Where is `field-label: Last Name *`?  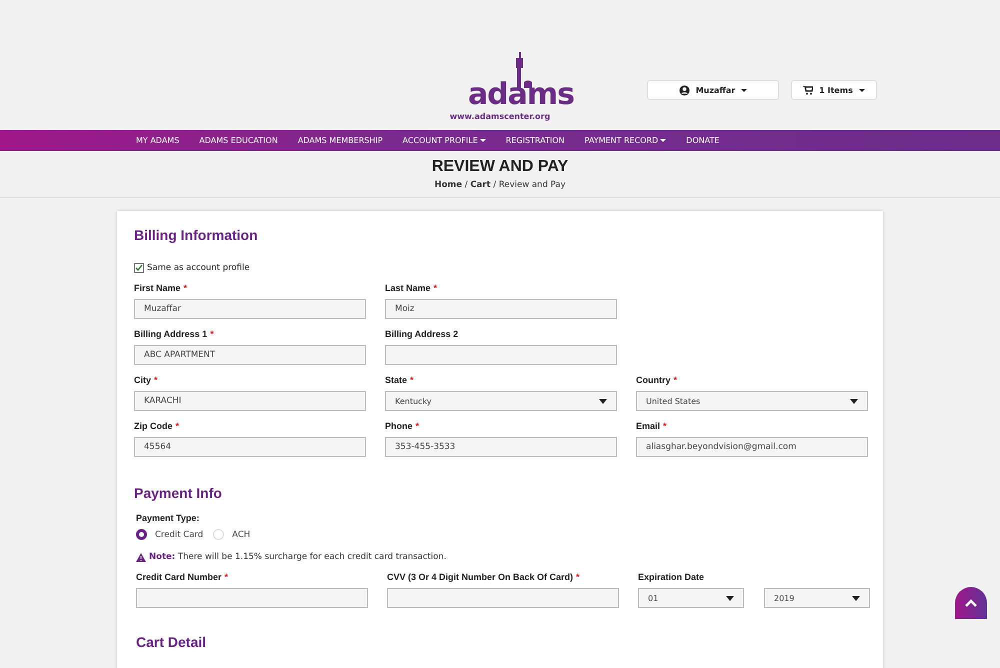 field-label: Last Name * is located at coordinates (411, 288).